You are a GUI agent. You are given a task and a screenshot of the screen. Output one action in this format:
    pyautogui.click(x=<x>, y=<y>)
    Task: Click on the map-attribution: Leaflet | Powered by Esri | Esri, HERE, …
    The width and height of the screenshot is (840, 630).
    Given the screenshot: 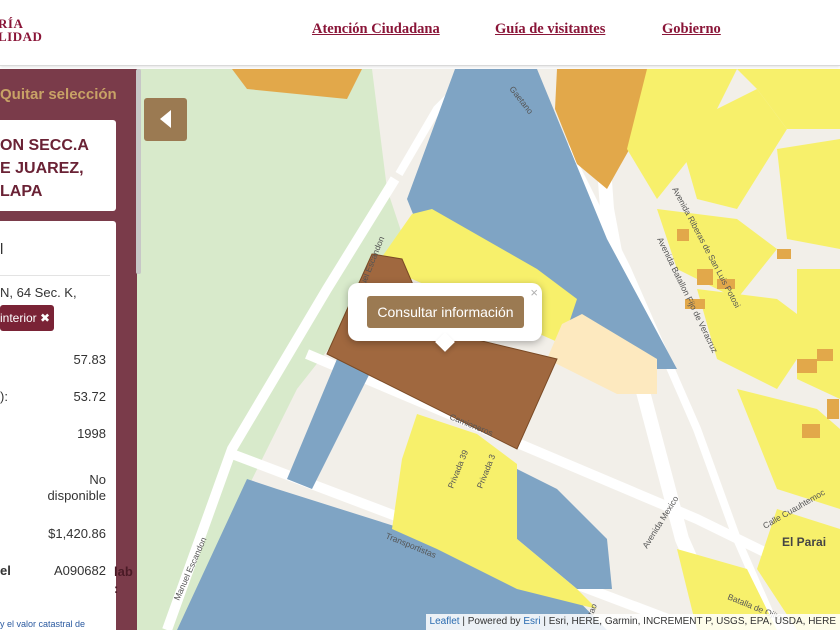 What is the action you would take?
    pyautogui.click(x=632, y=622)
    